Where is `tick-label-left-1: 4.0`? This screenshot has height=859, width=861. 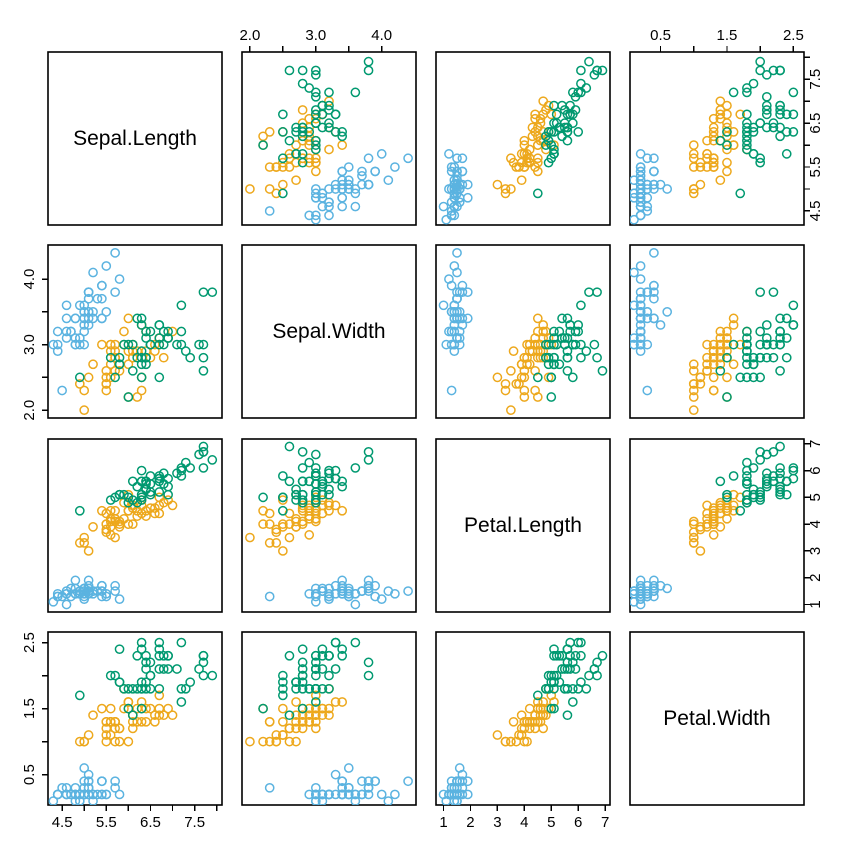 tick-label-left-1: 4.0 is located at coordinates (29, 279).